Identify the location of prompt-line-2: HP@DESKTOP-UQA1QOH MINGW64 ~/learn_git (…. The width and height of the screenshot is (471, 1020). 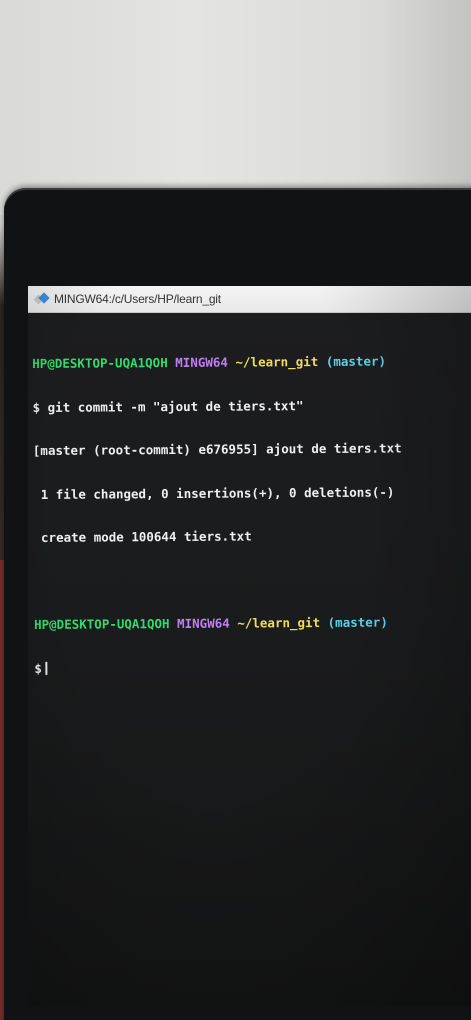
(252, 624).